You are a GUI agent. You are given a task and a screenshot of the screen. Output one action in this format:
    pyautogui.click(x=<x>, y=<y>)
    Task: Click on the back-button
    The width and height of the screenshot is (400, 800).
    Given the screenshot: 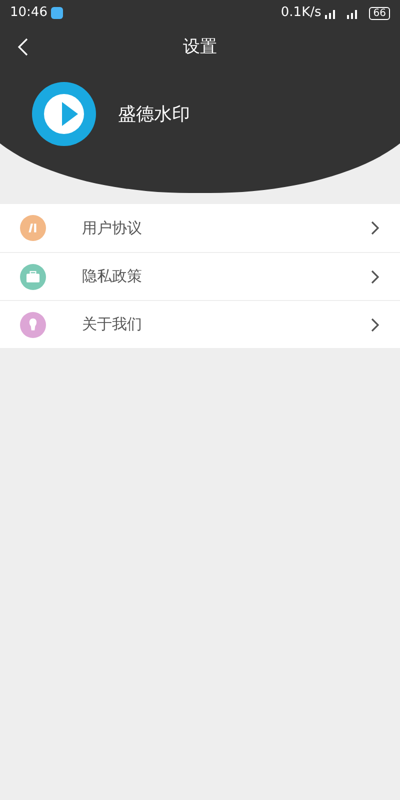 What is the action you would take?
    pyautogui.click(x=23, y=47)
    